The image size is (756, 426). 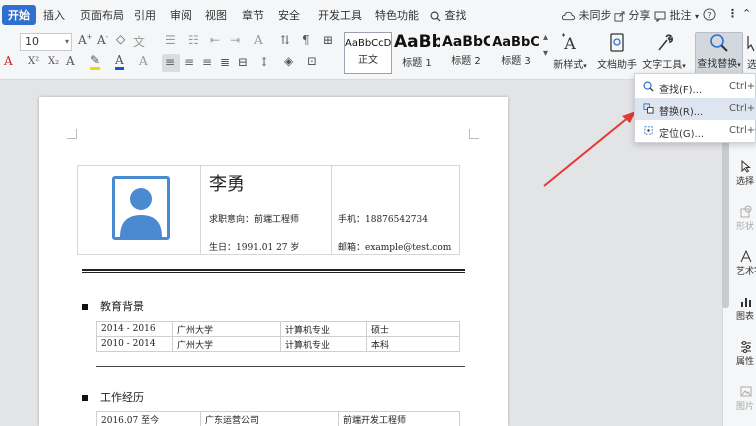 I want to click on help-icon: ?, so click(x=709, y=14).